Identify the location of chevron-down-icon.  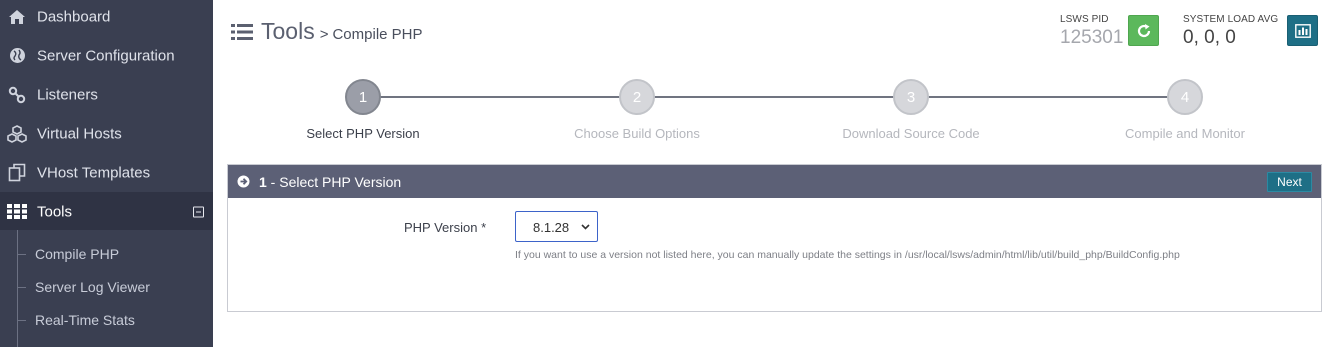
(585, 227).